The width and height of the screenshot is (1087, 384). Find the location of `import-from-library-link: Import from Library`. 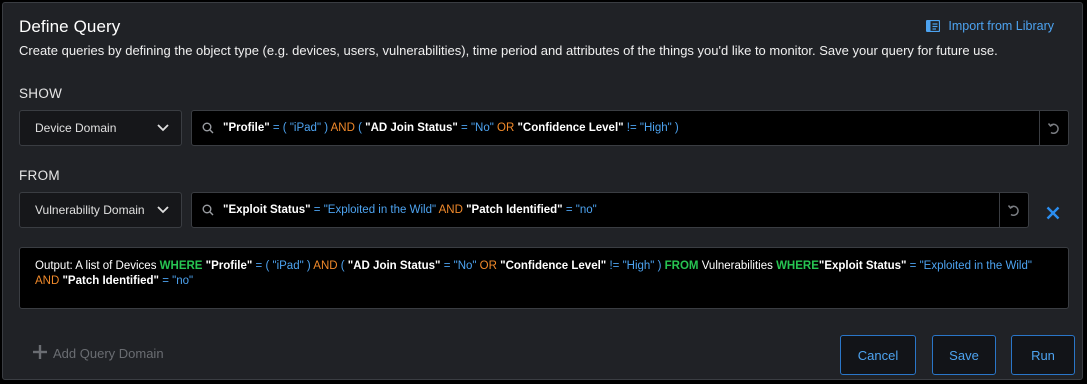

import-from-library-link: Import from Library is located at coordinates (990, 26).